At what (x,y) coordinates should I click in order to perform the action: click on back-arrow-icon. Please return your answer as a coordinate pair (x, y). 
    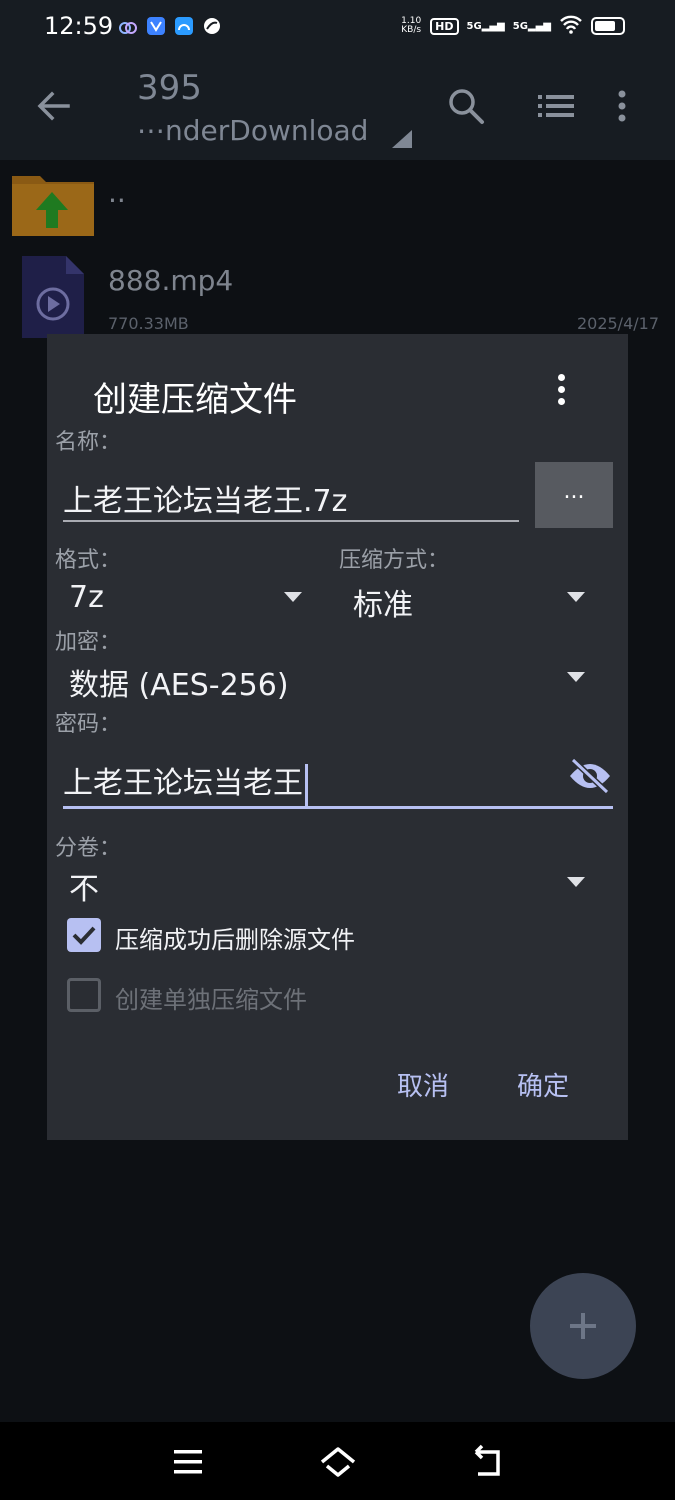
    Looking at the image, I should click on (54, 106).